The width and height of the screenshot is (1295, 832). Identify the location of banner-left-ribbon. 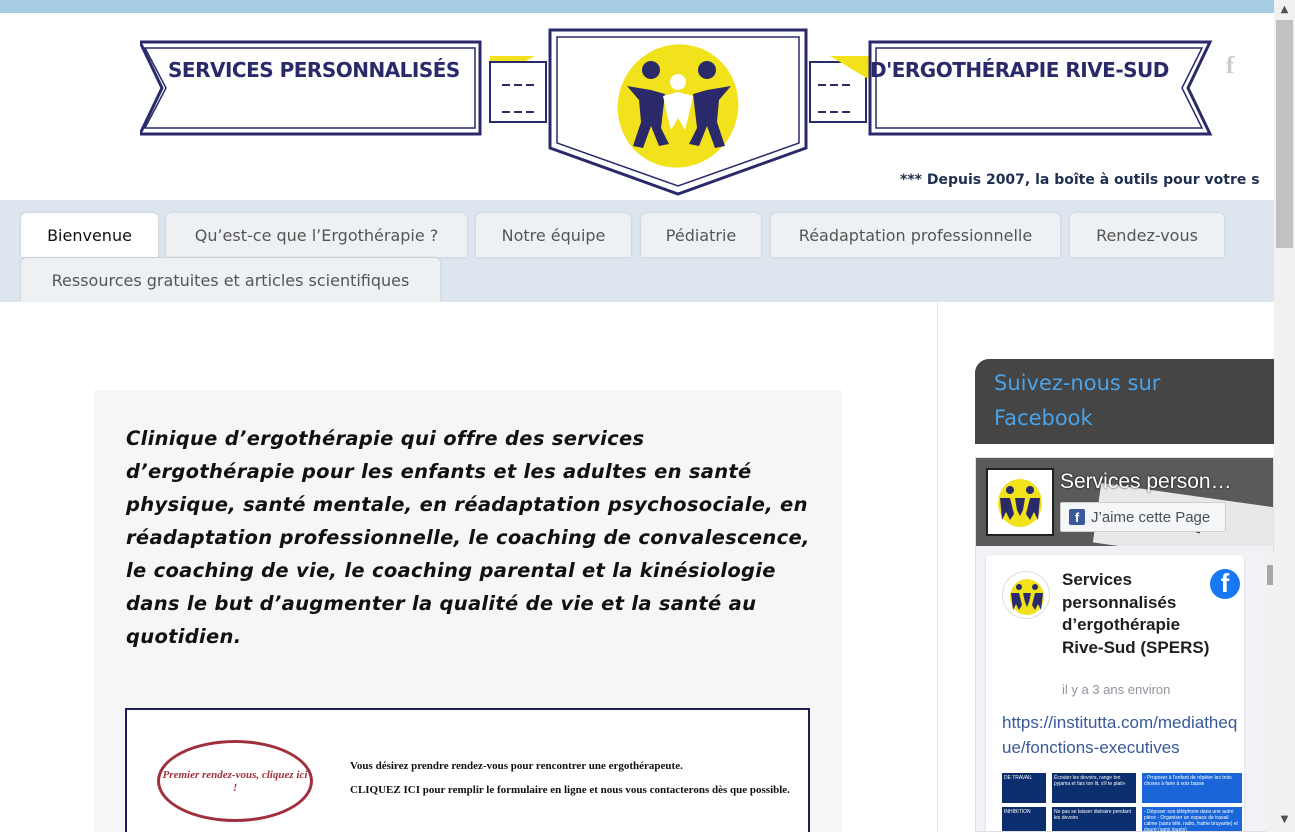
(343, 88).